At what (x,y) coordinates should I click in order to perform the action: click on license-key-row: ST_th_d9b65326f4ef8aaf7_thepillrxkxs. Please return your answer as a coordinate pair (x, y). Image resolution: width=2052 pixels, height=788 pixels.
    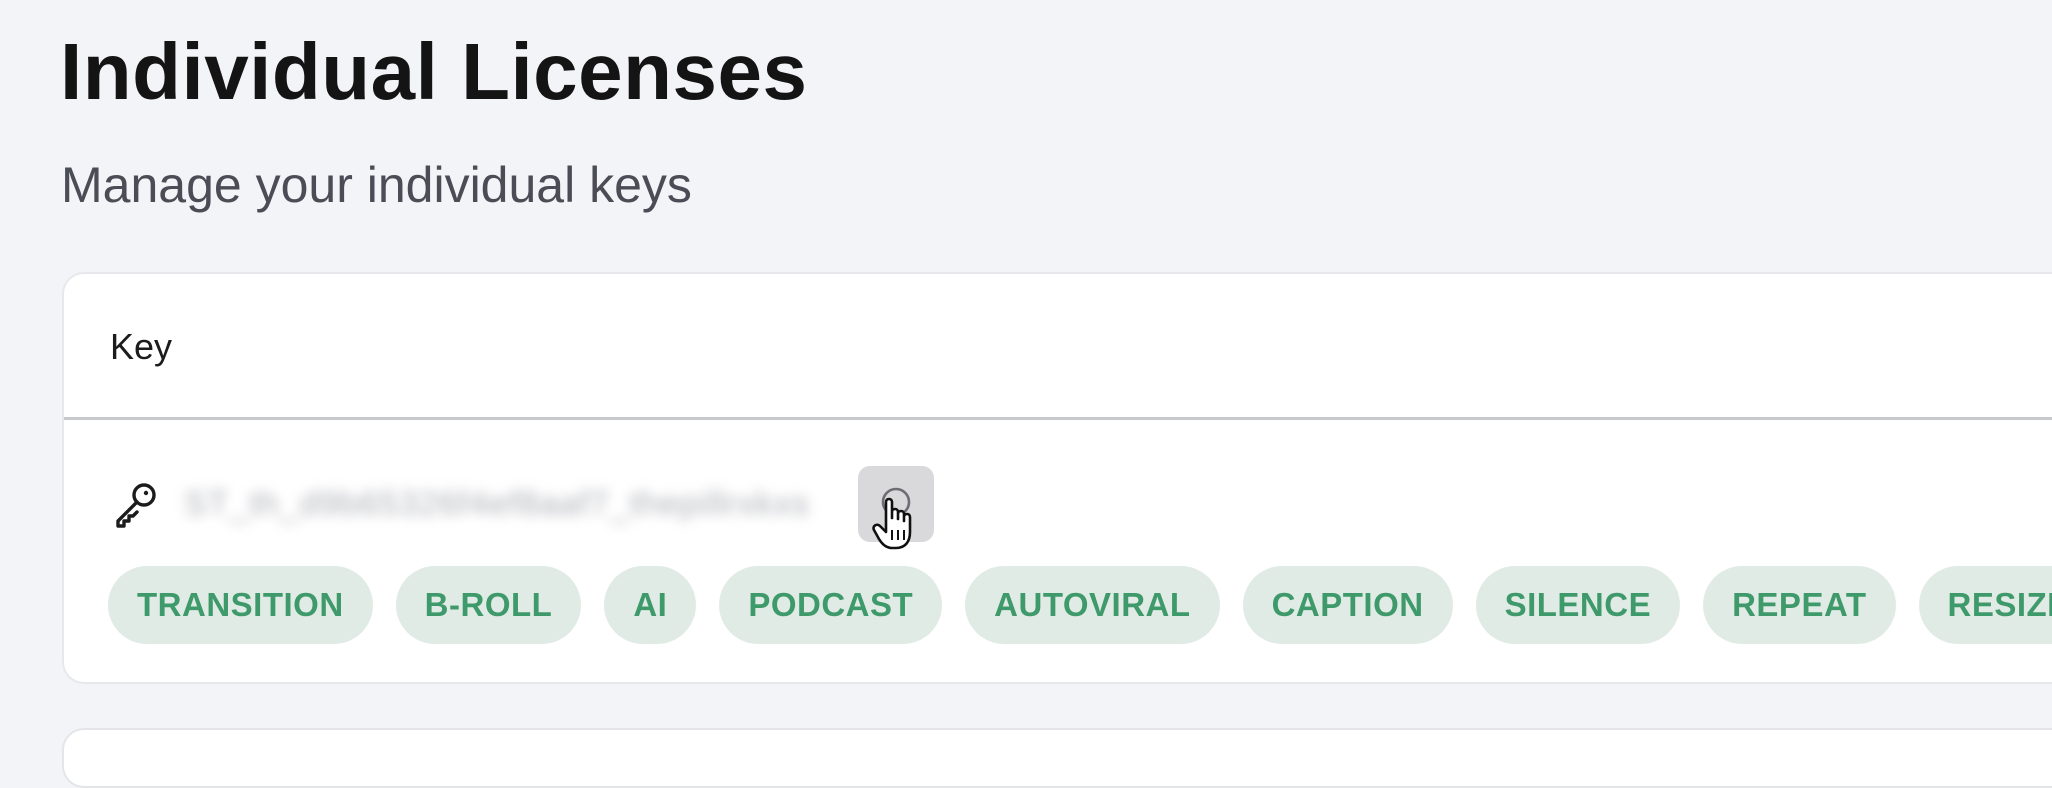
    Looking at the image, I should click on (460, 504).